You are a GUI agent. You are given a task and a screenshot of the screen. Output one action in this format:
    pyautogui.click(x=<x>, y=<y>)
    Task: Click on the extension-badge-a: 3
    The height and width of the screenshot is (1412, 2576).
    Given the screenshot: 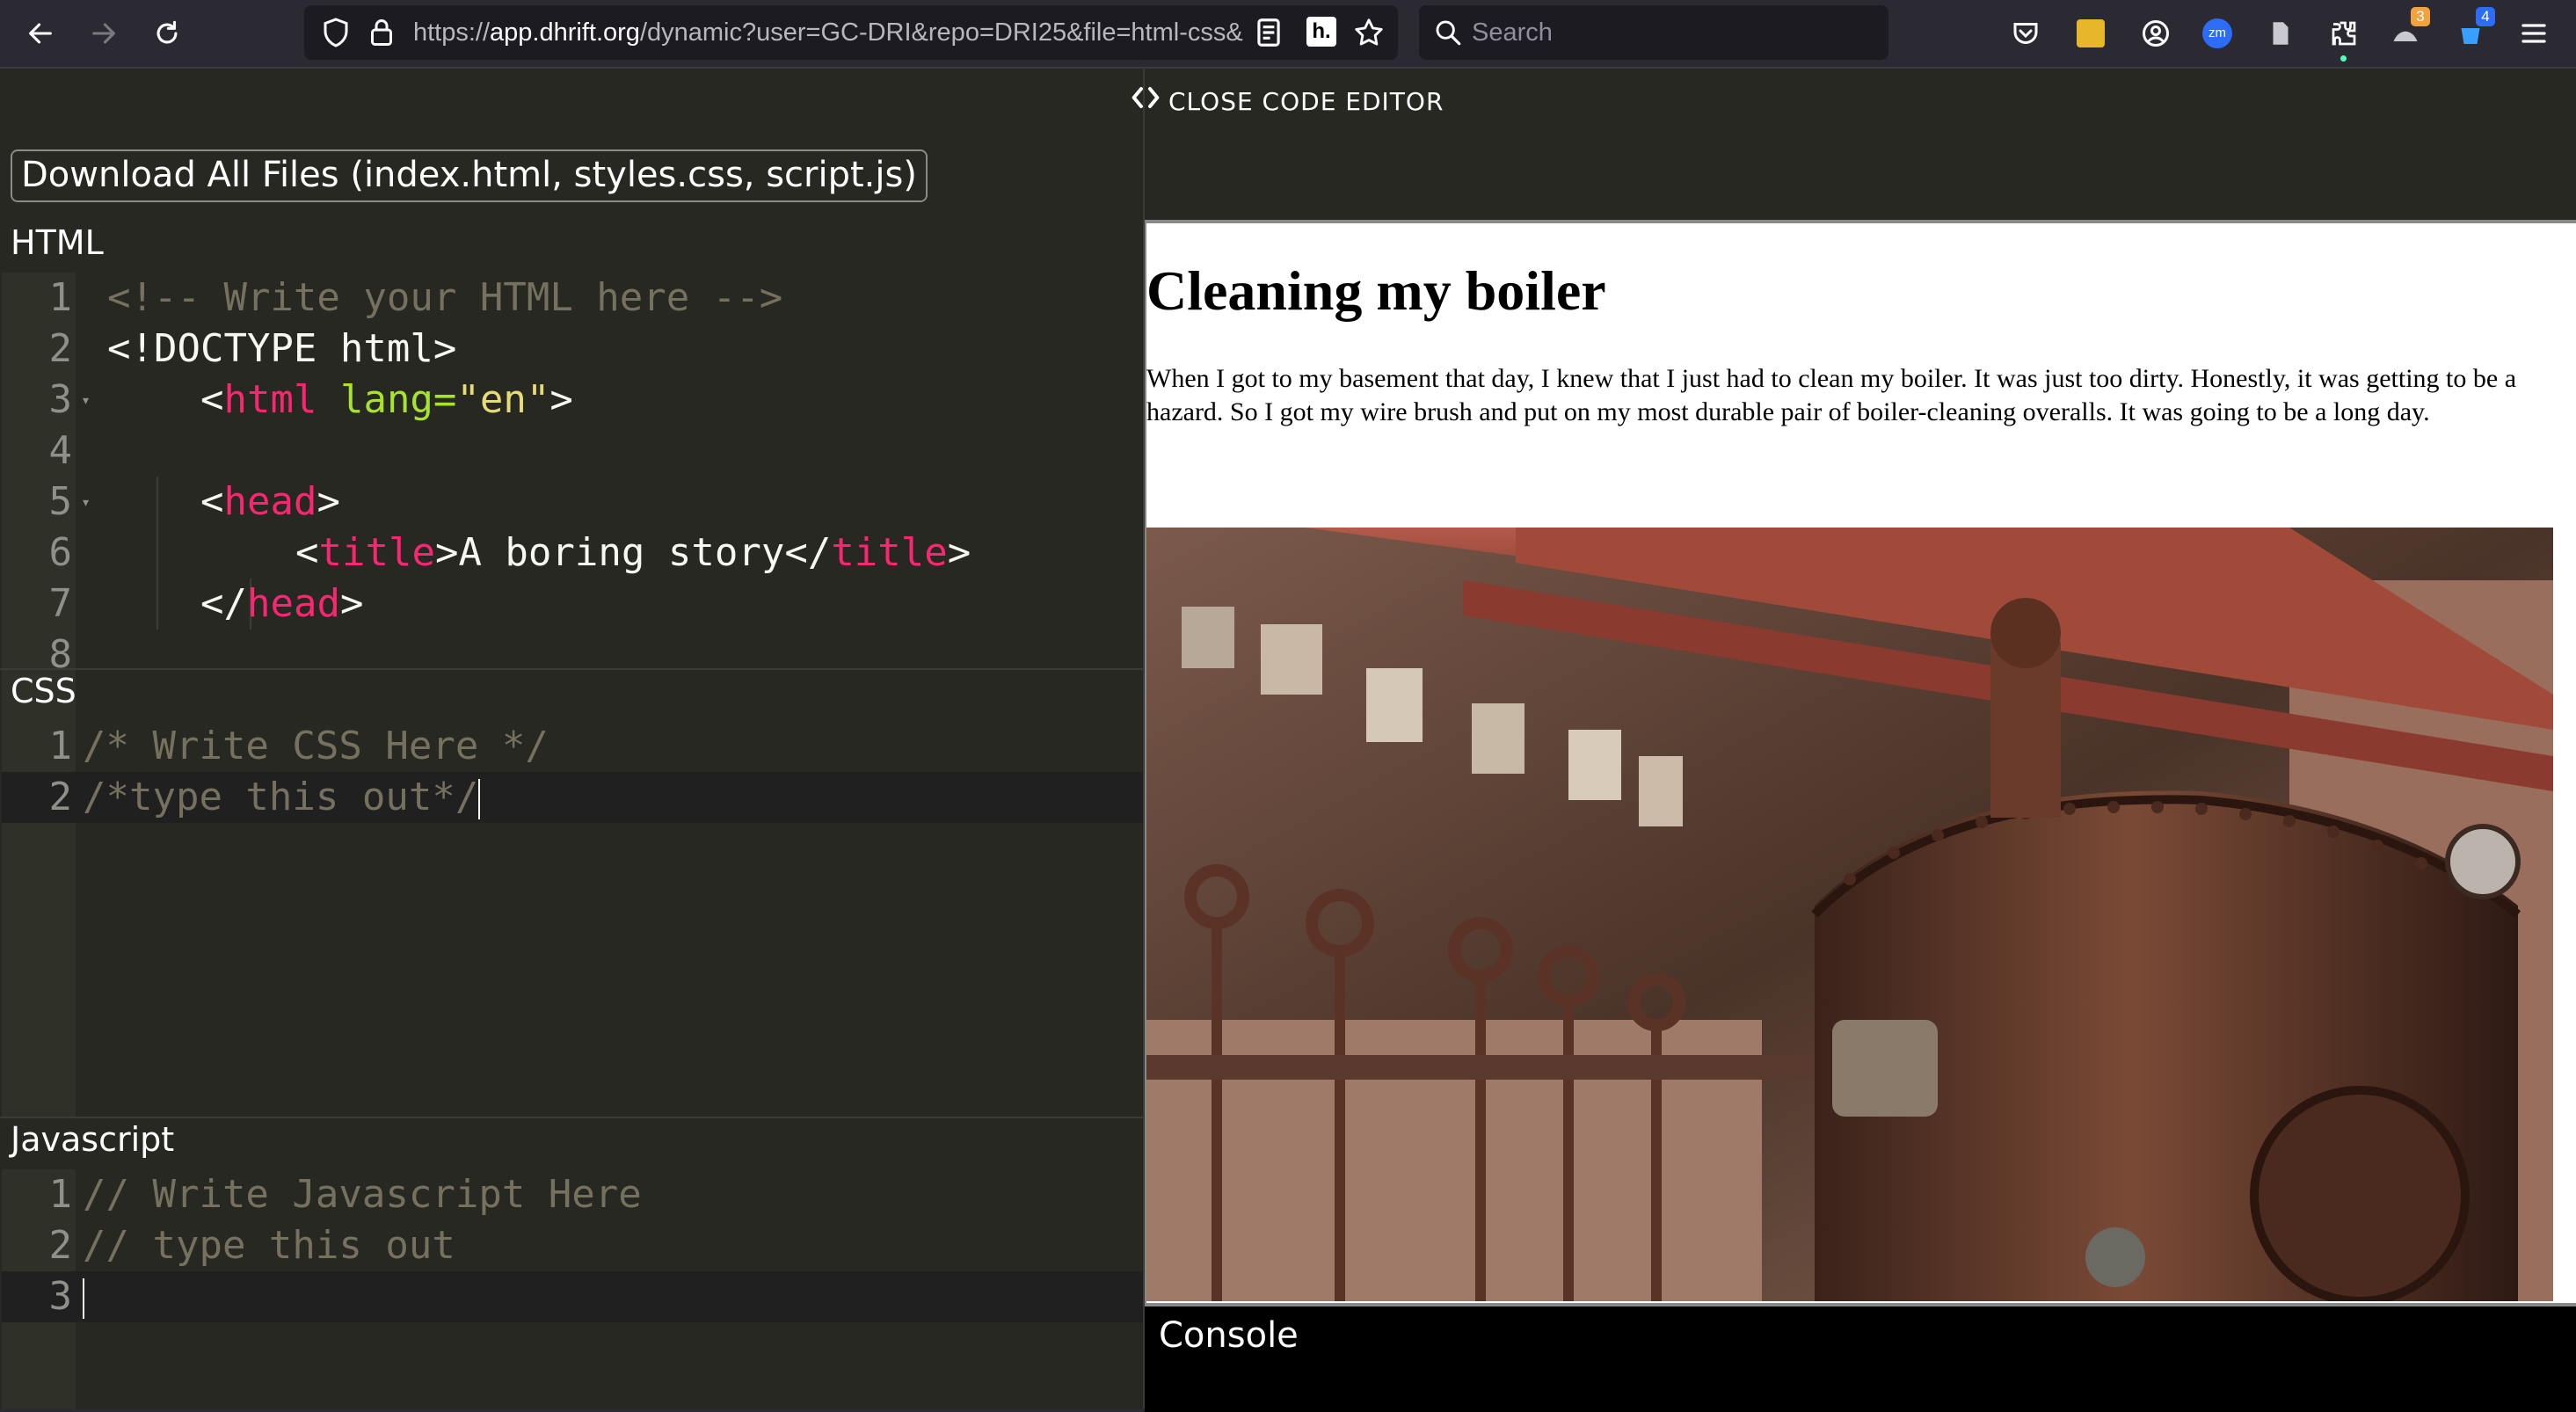 What is the action you would take?
    pyautogui.click(x=2420, y=16)
    